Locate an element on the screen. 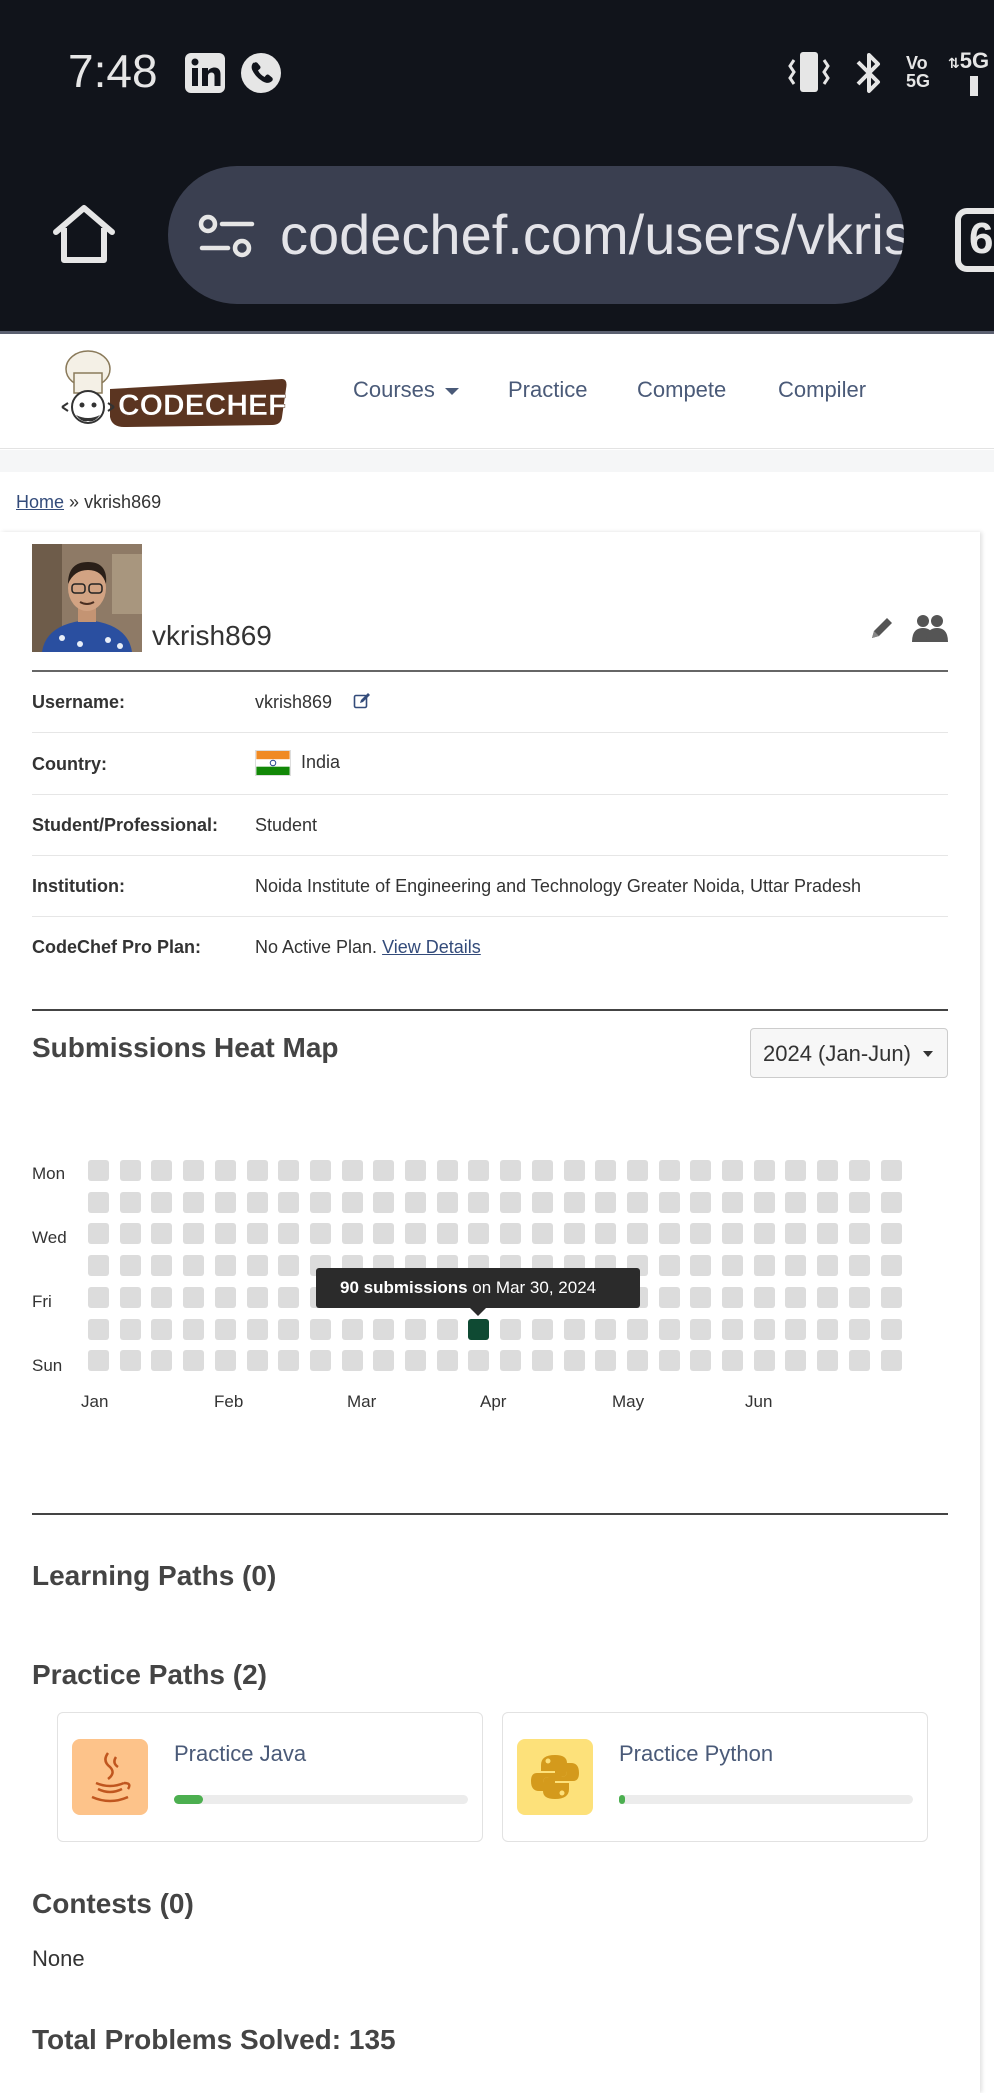 The height and width of the screenshot is (2093, 994). view-details-link: View Details is located at coordinates (431, 947).